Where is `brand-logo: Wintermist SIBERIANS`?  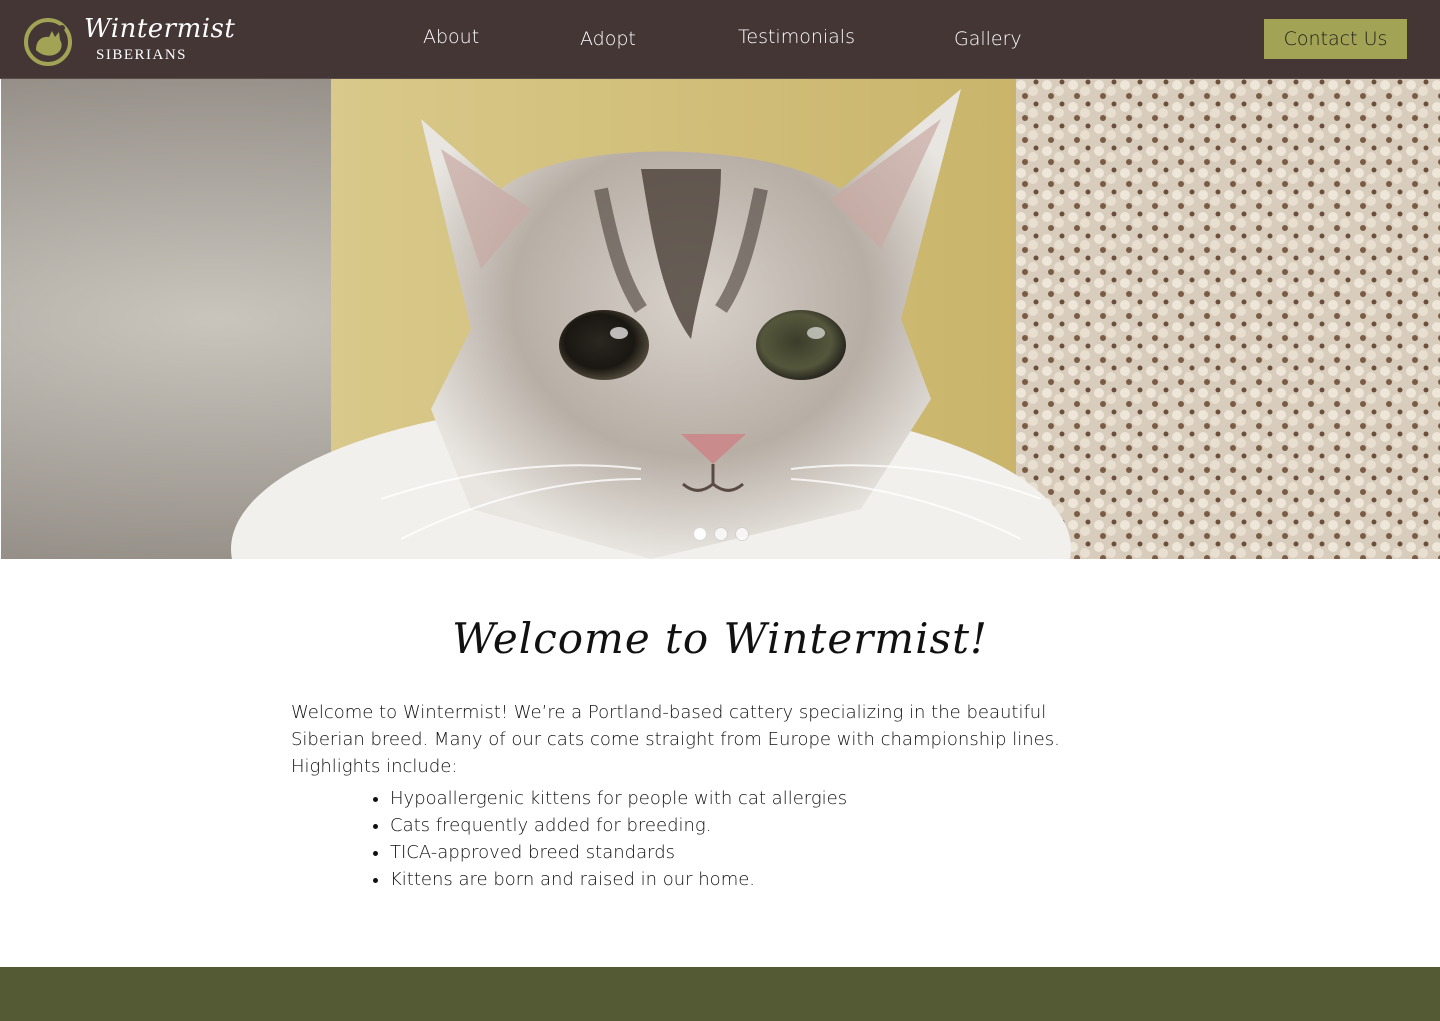
brand-logo: Wintermist SIBERIANS is located at coordinates (128, 42).